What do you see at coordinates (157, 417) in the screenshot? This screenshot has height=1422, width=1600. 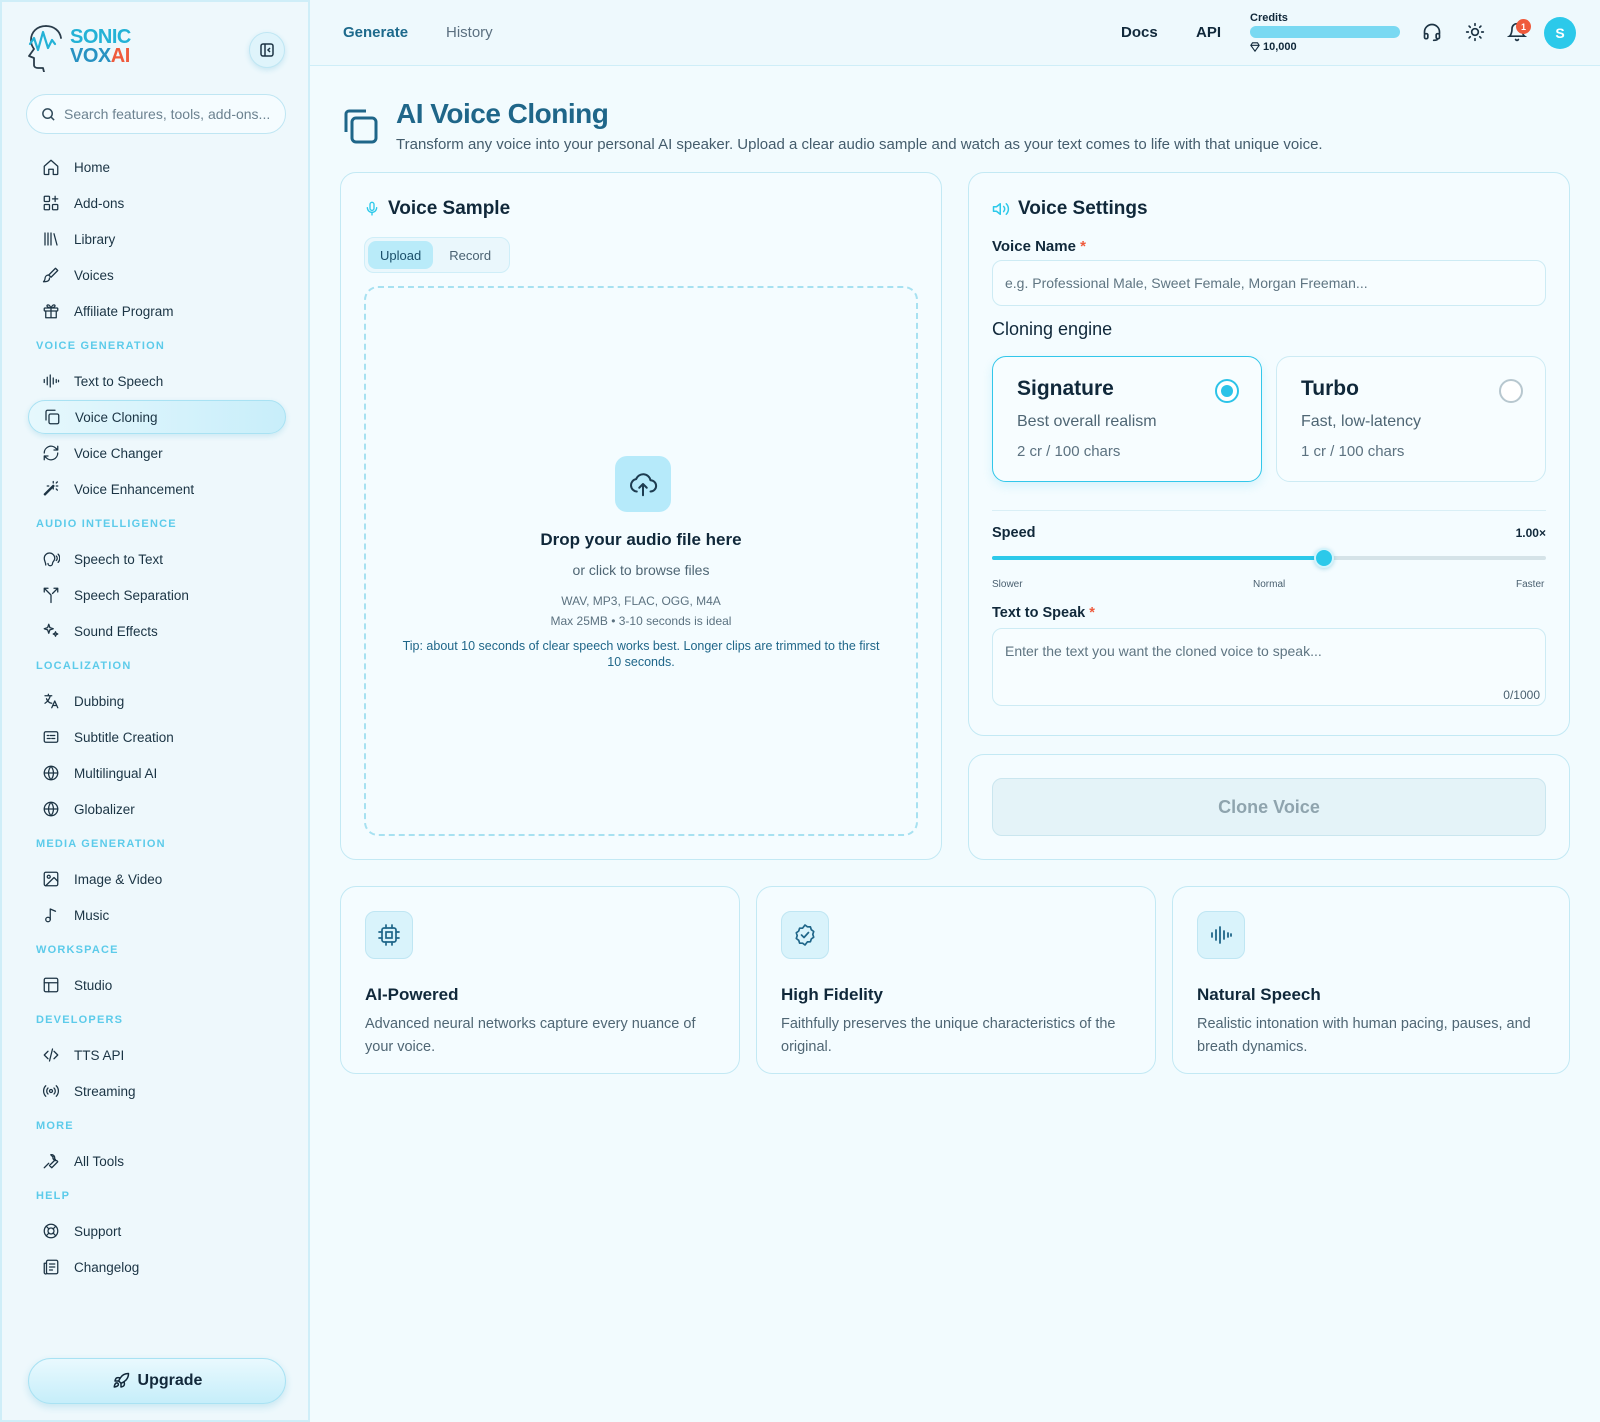 I see `sidebar-item-voice-cloning: Voice Cloning` at bounding box center [157, 417].